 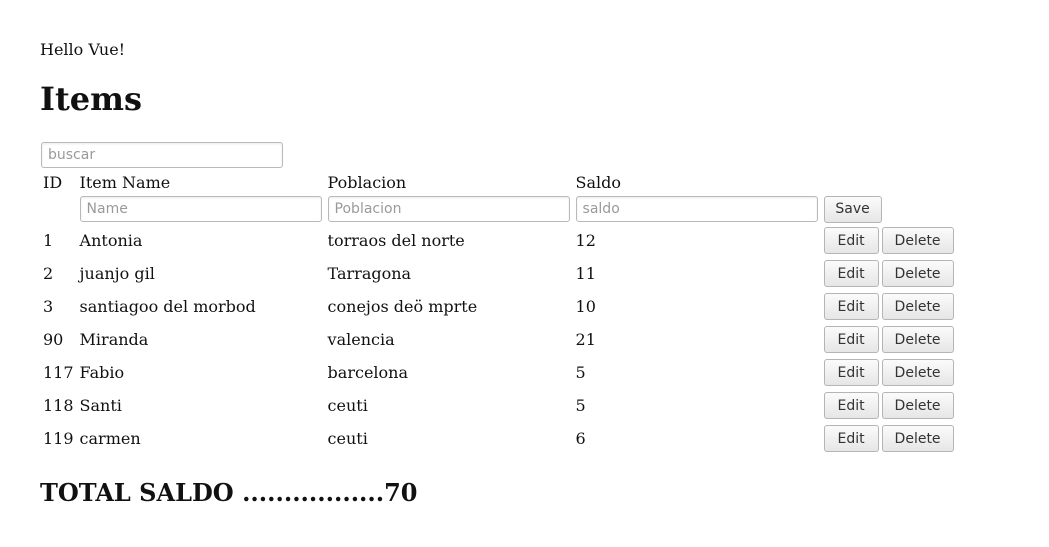 What do you see at coordinates (585, 240) in the screenshot?
I see `cell-saldo: 12` at bounding box center [585, 240].